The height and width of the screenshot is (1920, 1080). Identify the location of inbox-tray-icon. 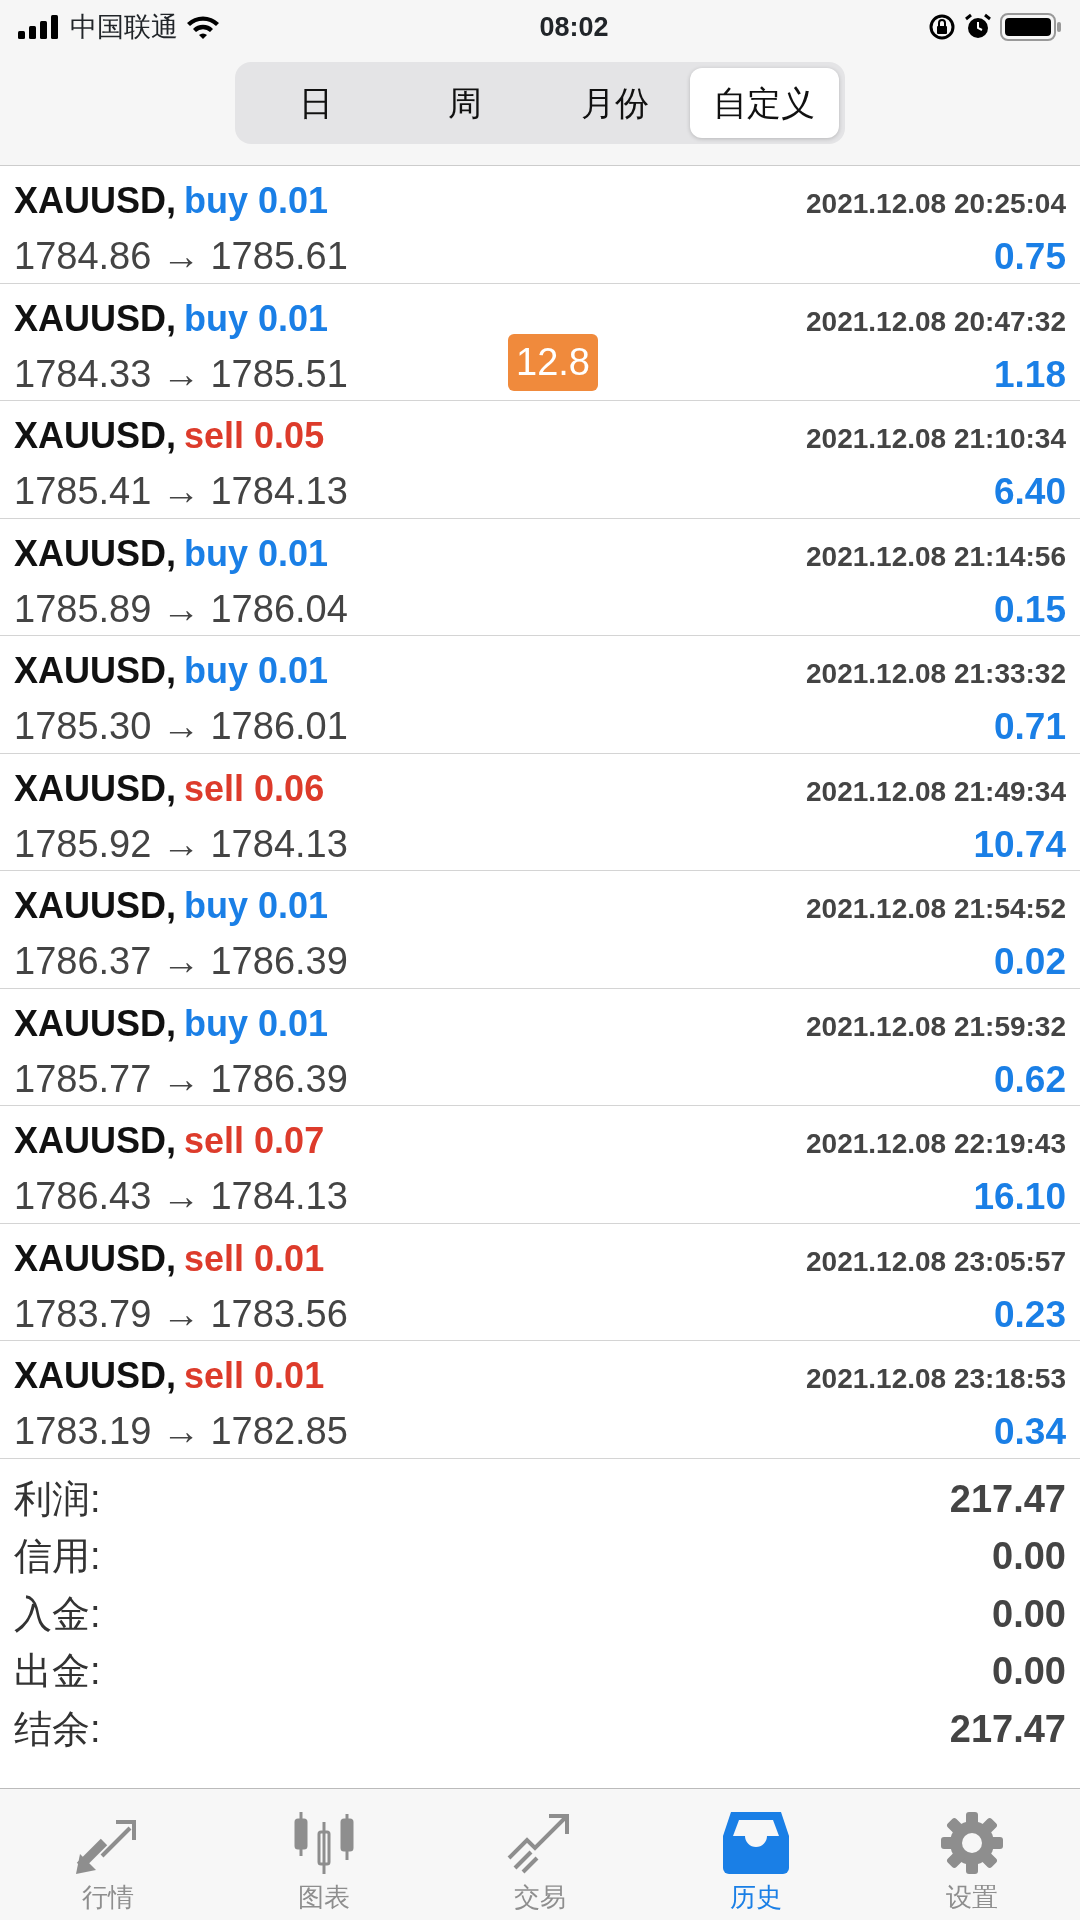
(756, 1842).